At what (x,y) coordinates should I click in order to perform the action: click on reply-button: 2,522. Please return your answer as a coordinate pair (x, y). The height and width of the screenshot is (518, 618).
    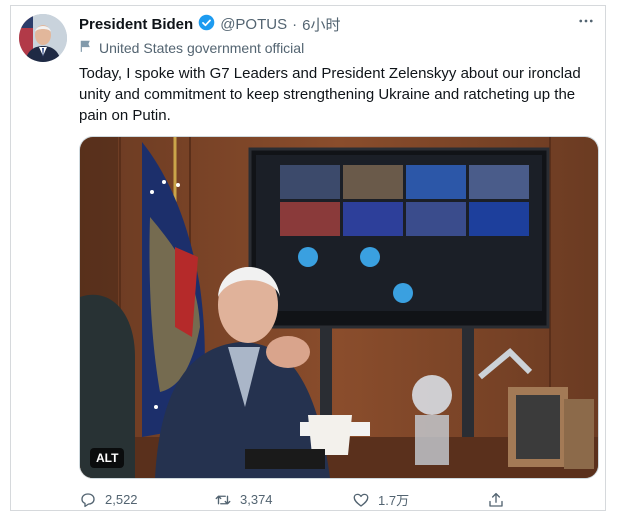
    Looking at the image, I should click on (146, 500).